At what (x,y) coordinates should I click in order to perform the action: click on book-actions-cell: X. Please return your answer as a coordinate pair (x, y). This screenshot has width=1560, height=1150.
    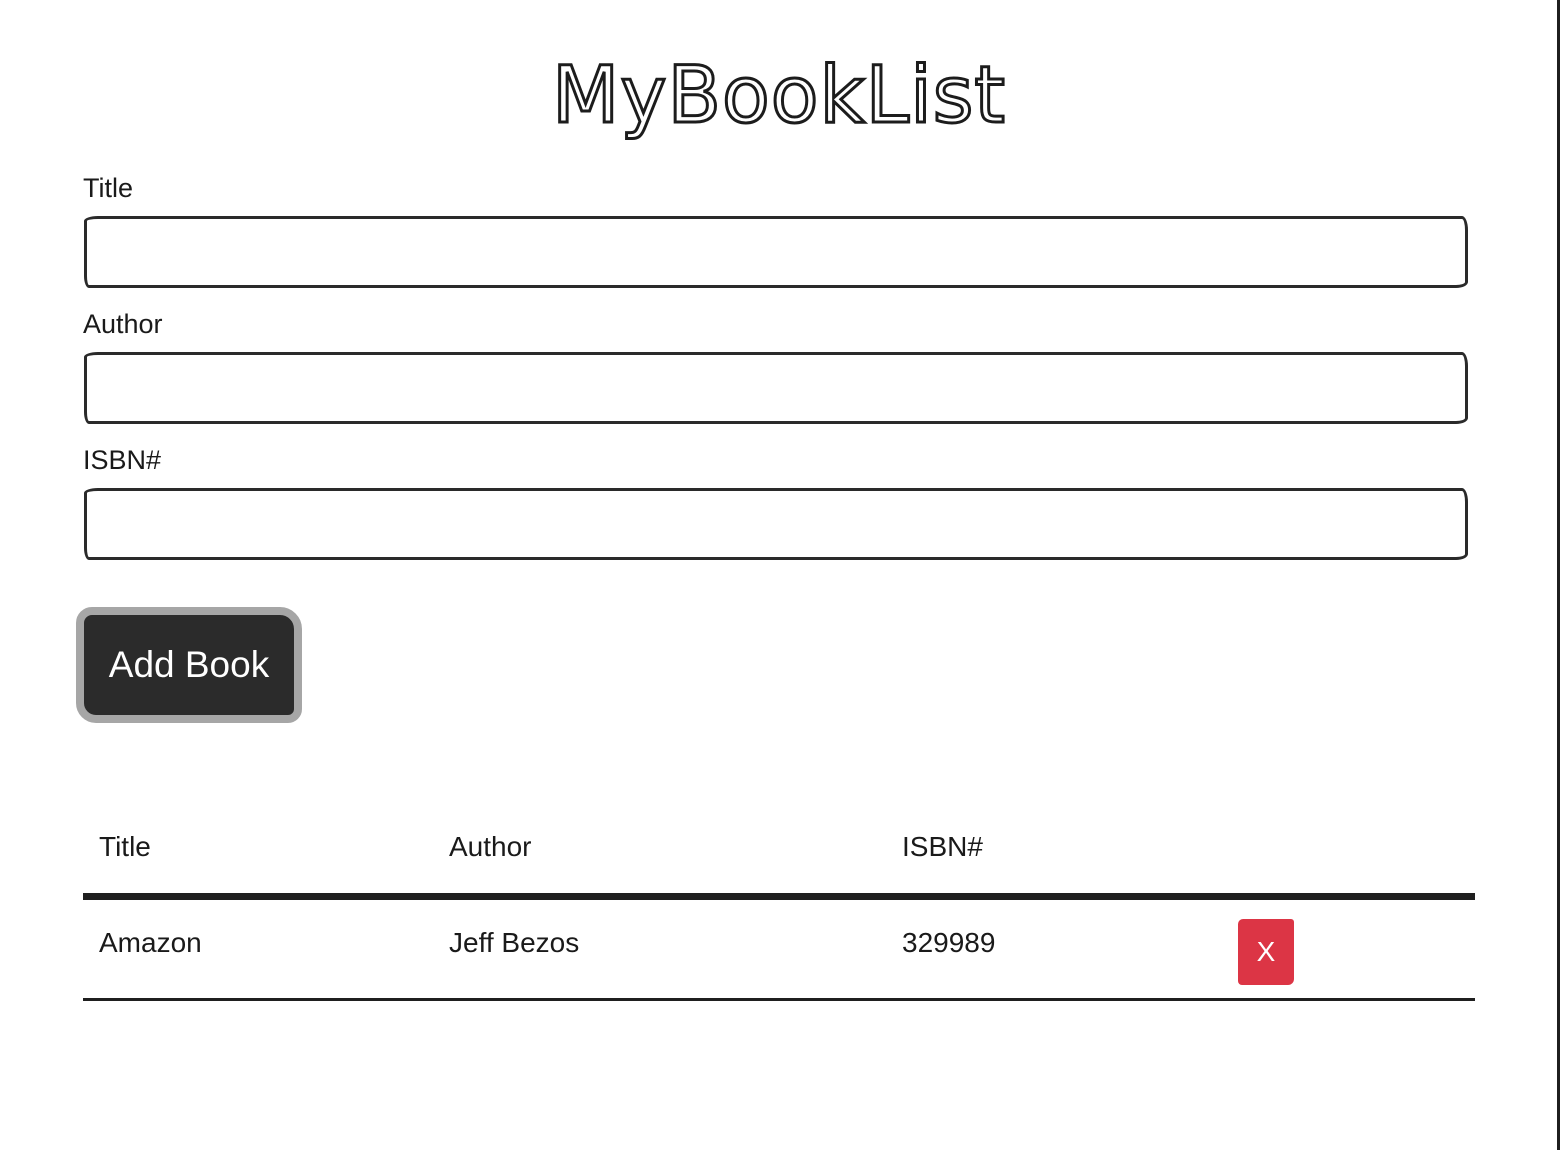
    Looking at the image, I should click on (1348, 948).